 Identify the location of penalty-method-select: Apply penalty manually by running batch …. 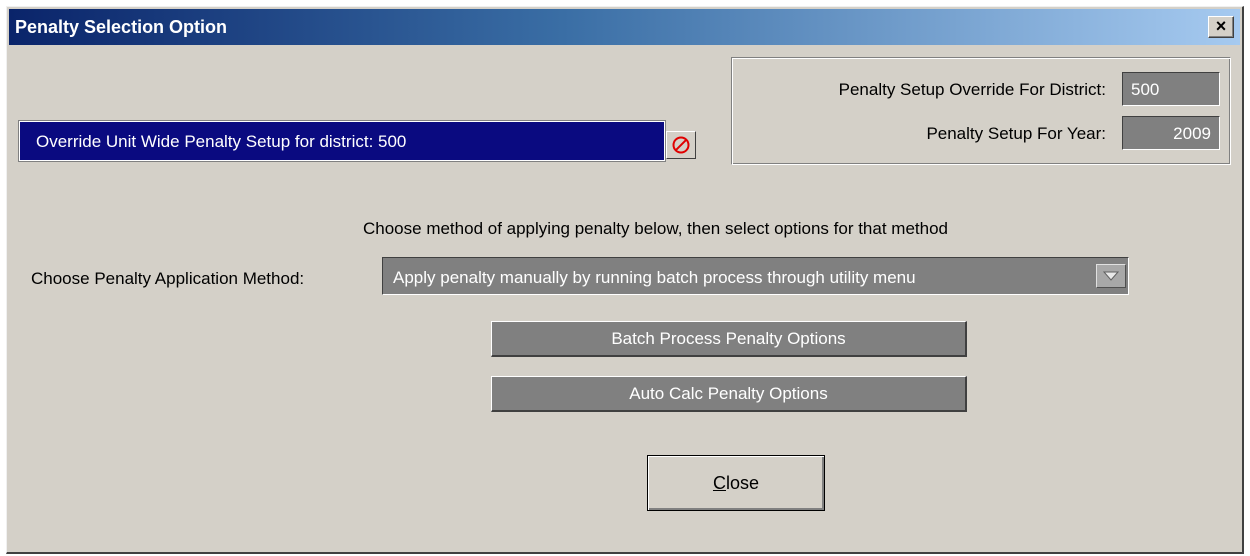
(755, 276).